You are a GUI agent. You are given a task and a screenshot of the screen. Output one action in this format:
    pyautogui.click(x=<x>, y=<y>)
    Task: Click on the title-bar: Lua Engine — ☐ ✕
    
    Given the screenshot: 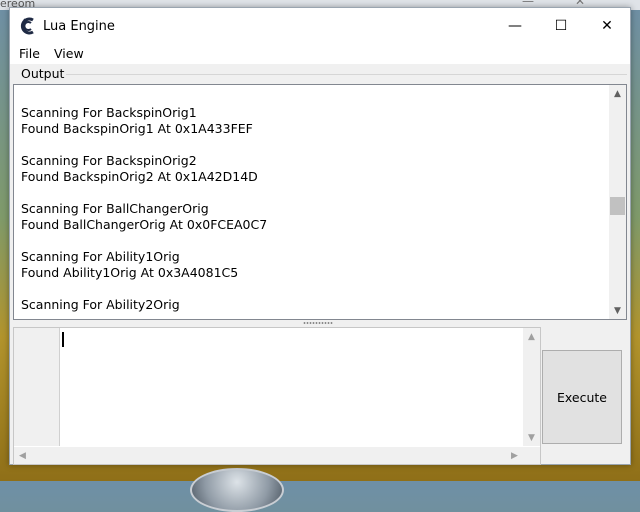 What is the action you would take?
    pyautogui.click(x=320, y=26)
    